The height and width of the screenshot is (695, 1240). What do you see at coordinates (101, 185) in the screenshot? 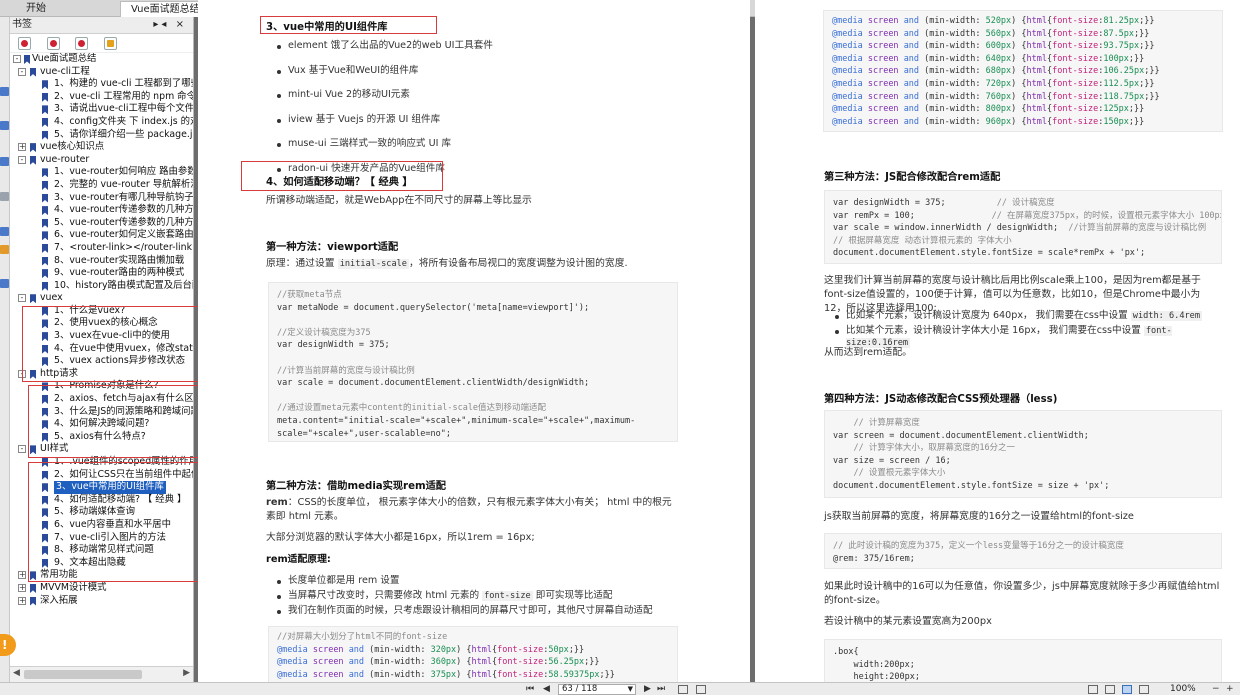
I see `bookmark-item: 2、完整的 vue-router 导航解析流程` at bounding box center [101, 185].